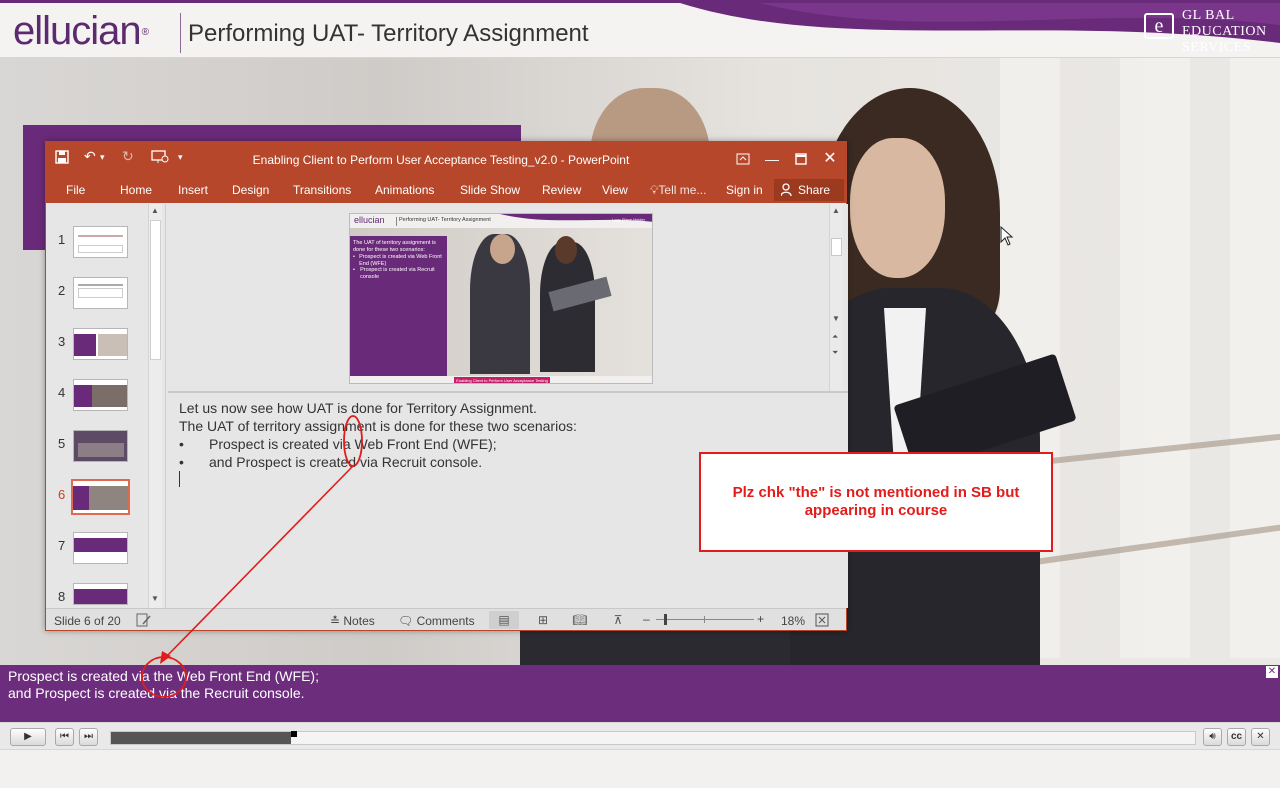  What do you see at coordinates (101, 399) in the screenshot?
I see `slide-thumbnail: 4` at bounding box center [101, 399].